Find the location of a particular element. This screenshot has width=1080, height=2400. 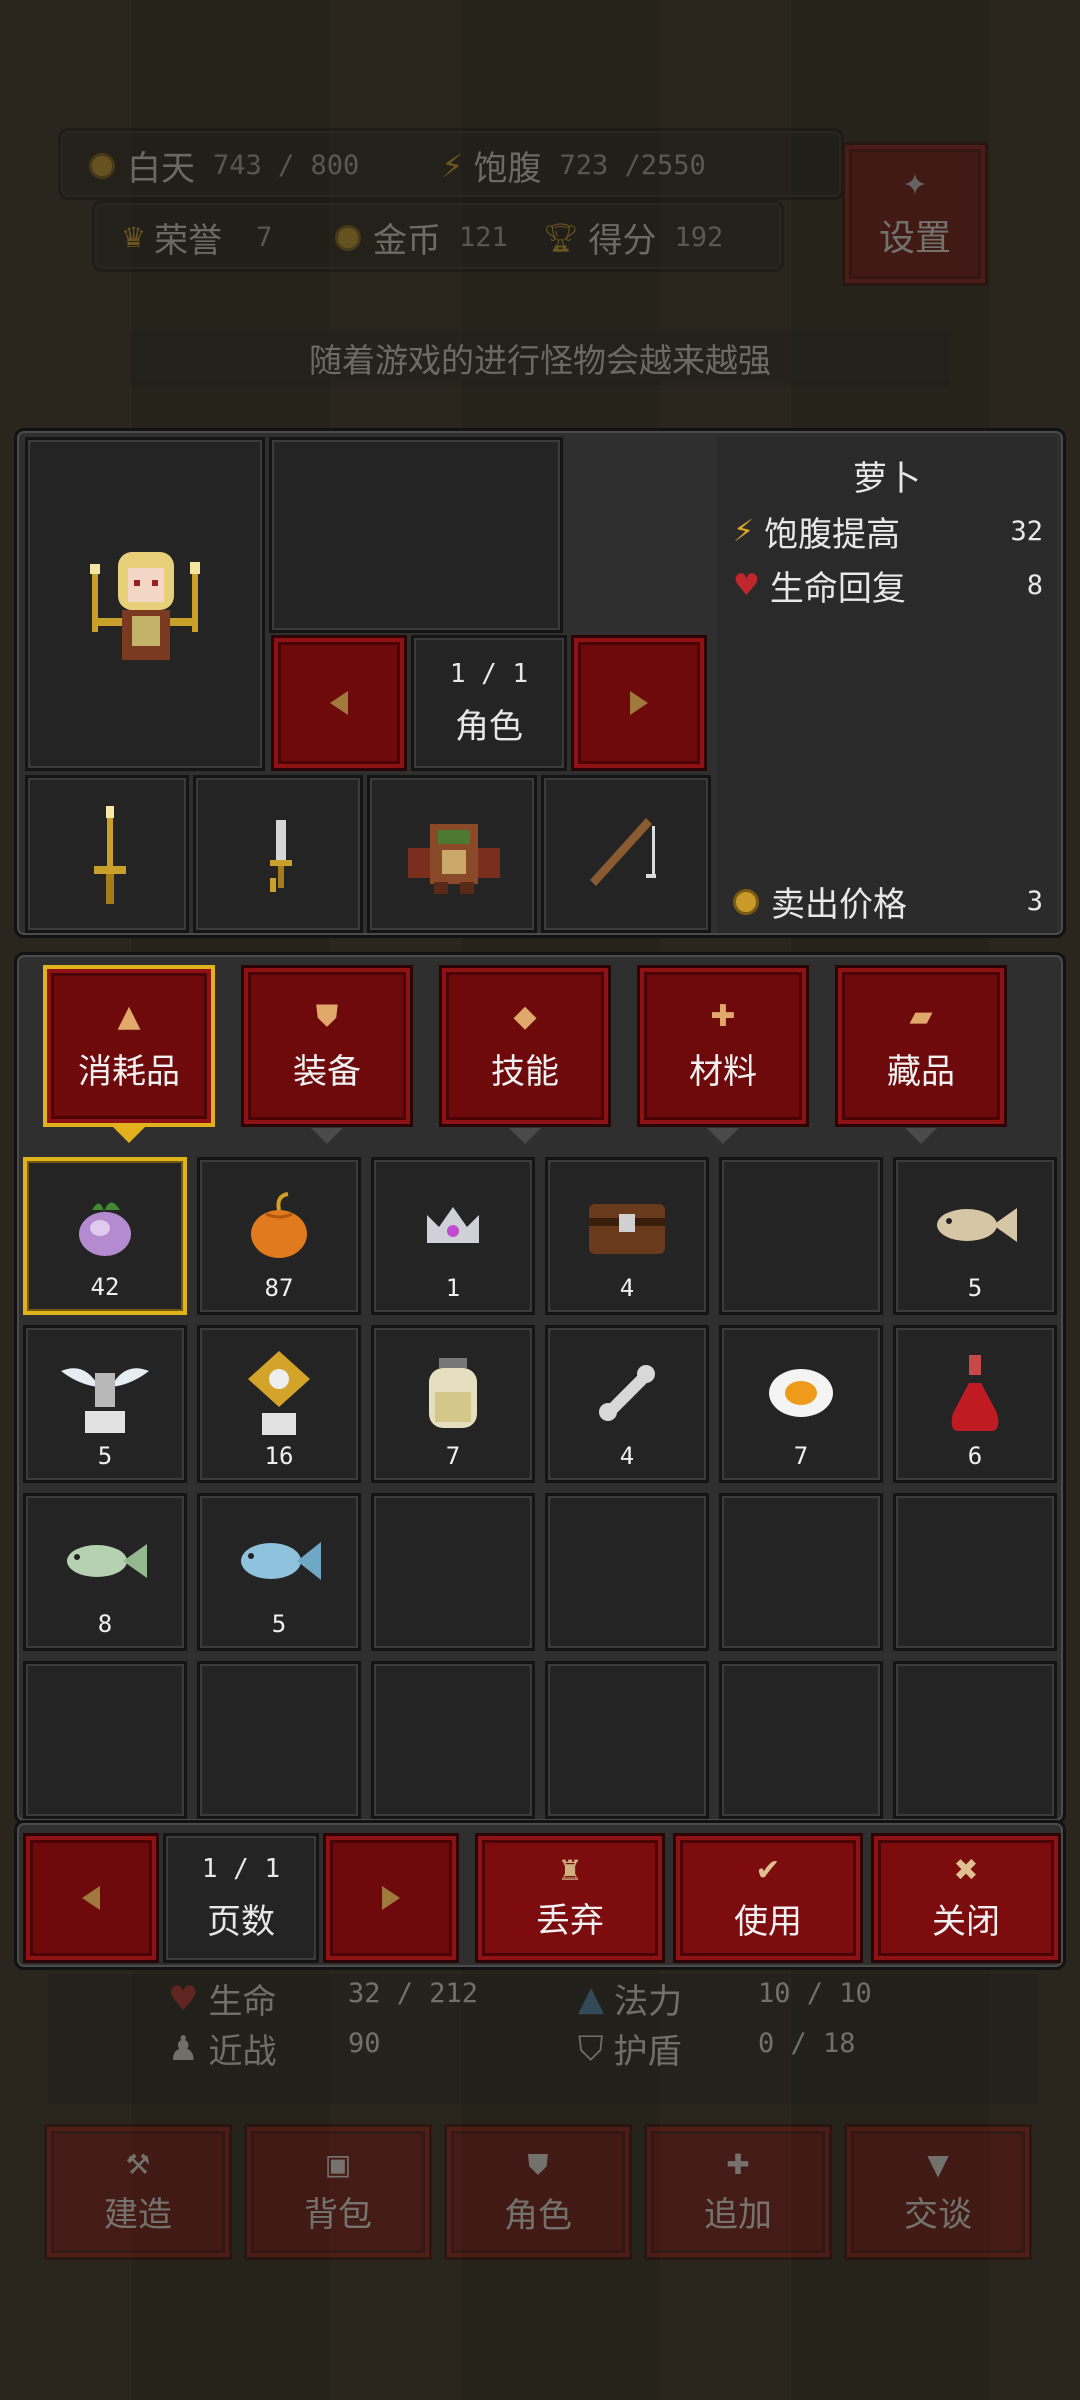

melee-value: 90 is located at coordinates (364, 2043).